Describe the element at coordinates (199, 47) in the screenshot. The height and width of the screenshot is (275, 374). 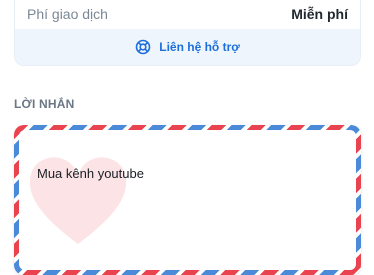
I see `contact-support-label: Liên hệ hỗ trợ` at that location.